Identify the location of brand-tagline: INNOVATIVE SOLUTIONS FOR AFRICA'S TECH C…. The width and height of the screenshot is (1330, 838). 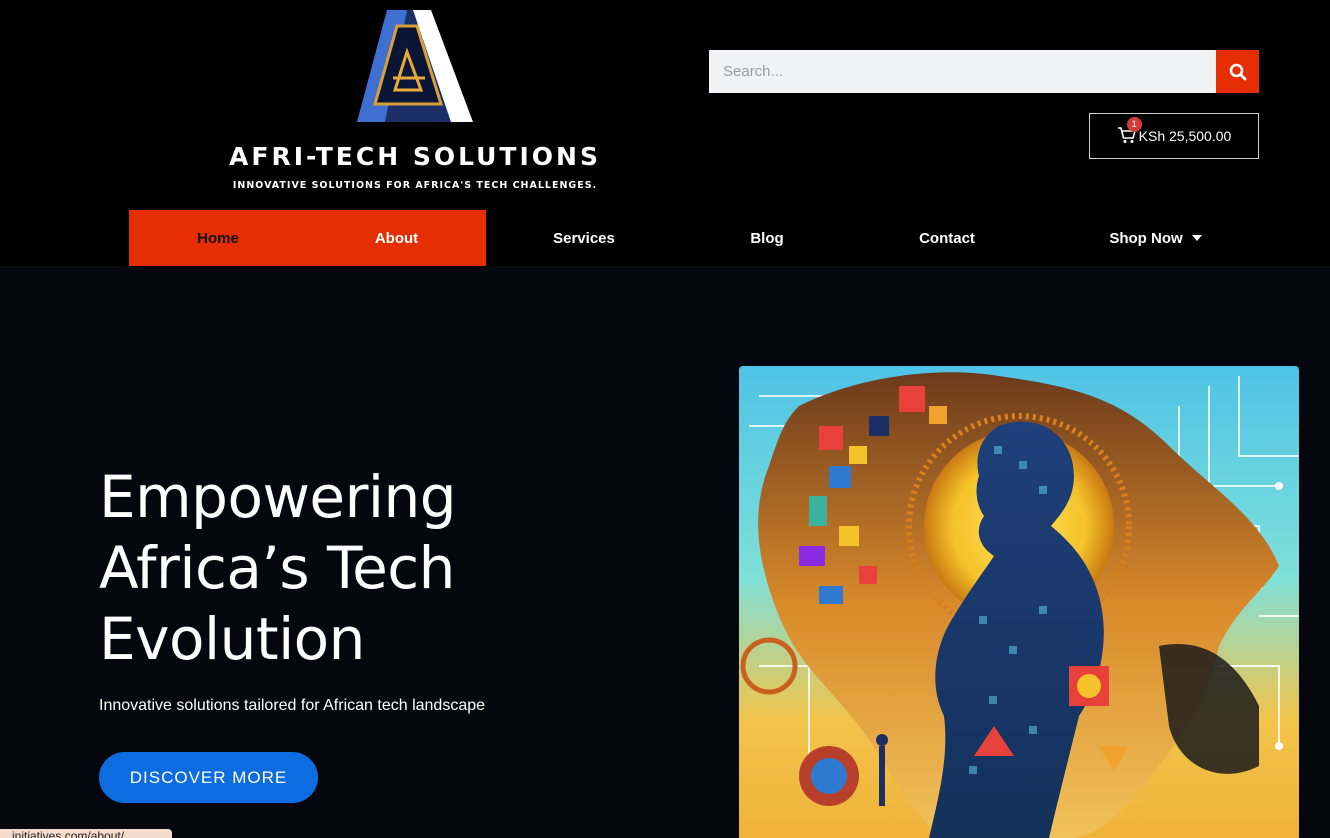
(415, 185).